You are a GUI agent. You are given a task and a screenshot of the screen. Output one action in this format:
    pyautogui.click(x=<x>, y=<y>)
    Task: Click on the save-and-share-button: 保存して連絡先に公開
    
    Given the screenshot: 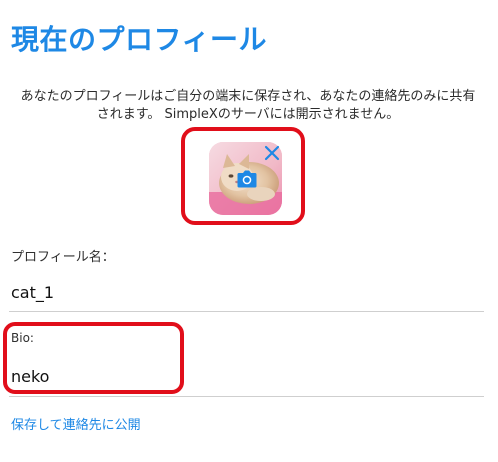 What is the action you would take?
    pyautogui.click(x=76, y=423)
    